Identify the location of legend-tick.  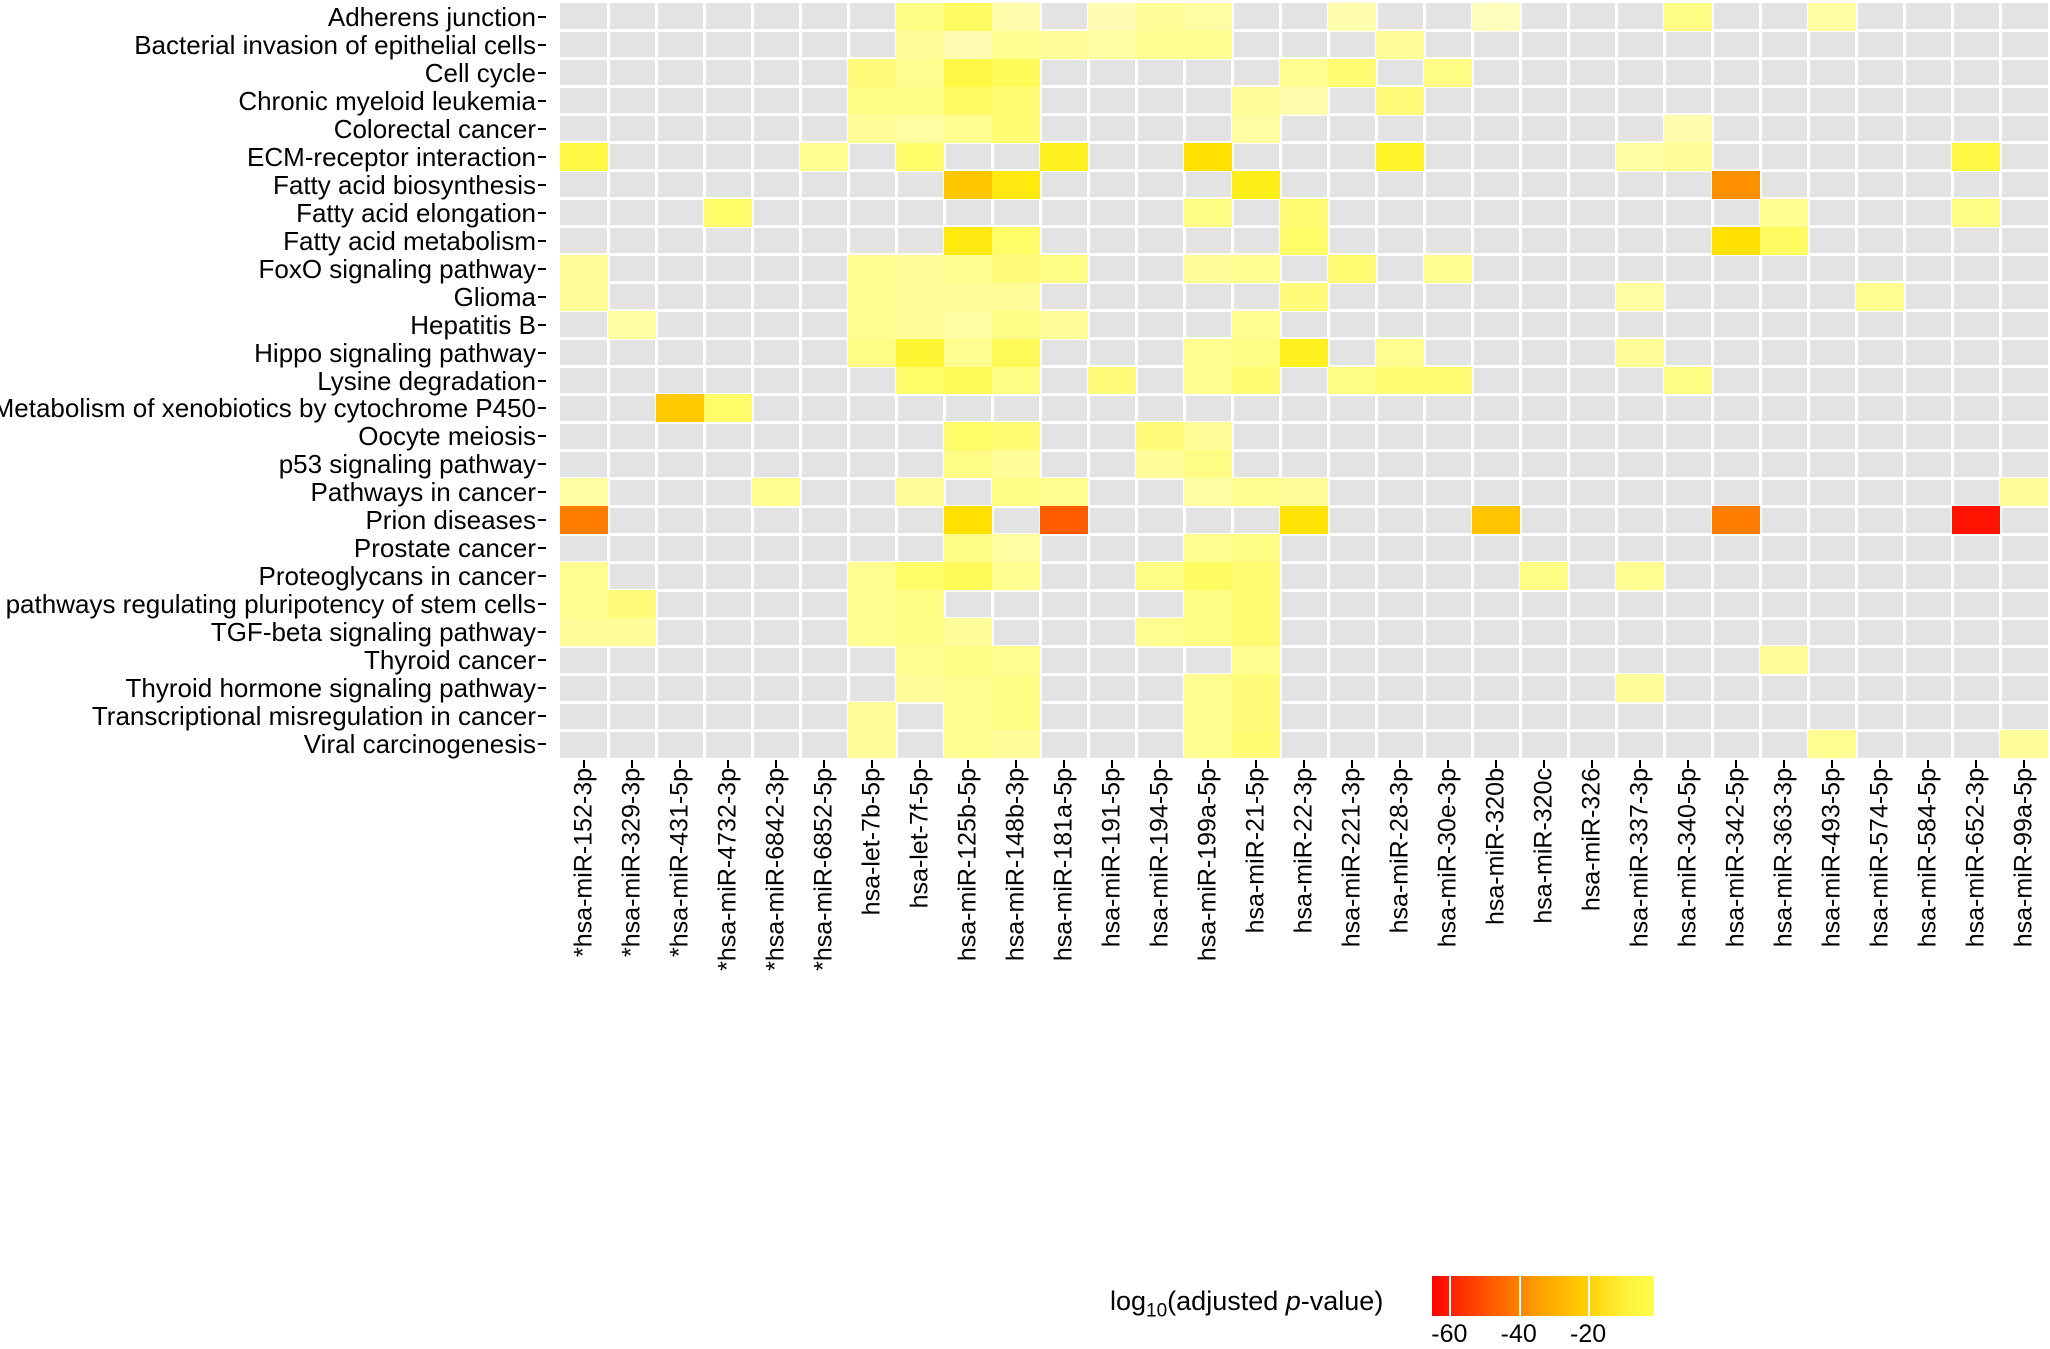
(1450, 1296).